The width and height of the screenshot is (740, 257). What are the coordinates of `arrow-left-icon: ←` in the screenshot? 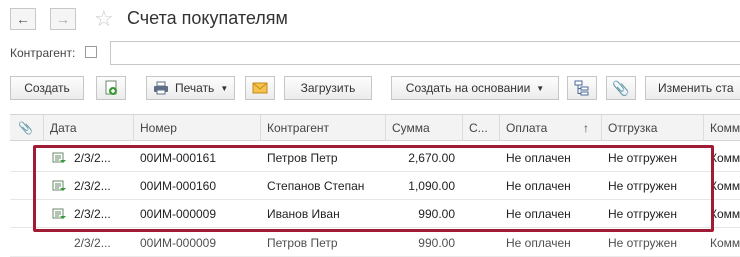 It's located at (23, 19).